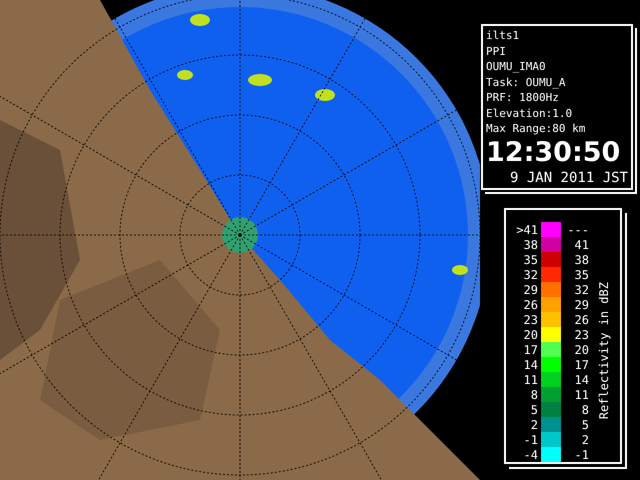 This screenshot has height=480, width=640. I want to click on legend-high-value: 20, so click(581, 349).